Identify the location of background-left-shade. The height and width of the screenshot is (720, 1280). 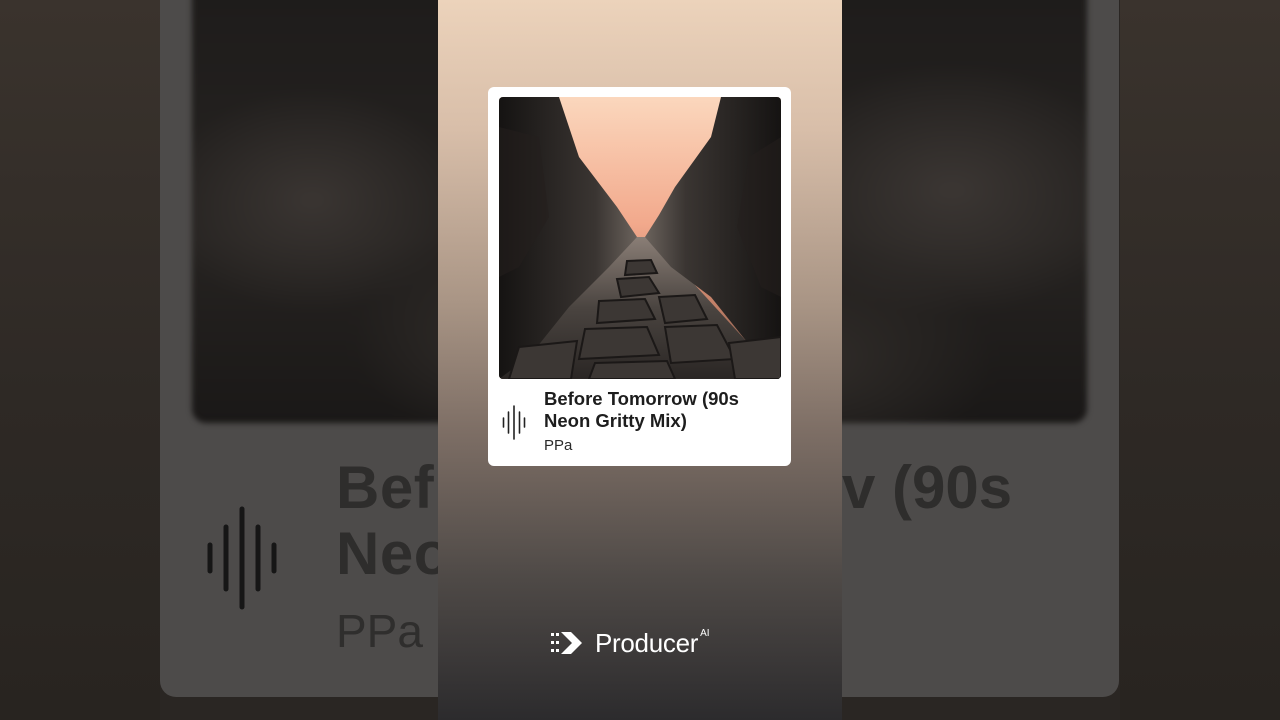
(80, 360).